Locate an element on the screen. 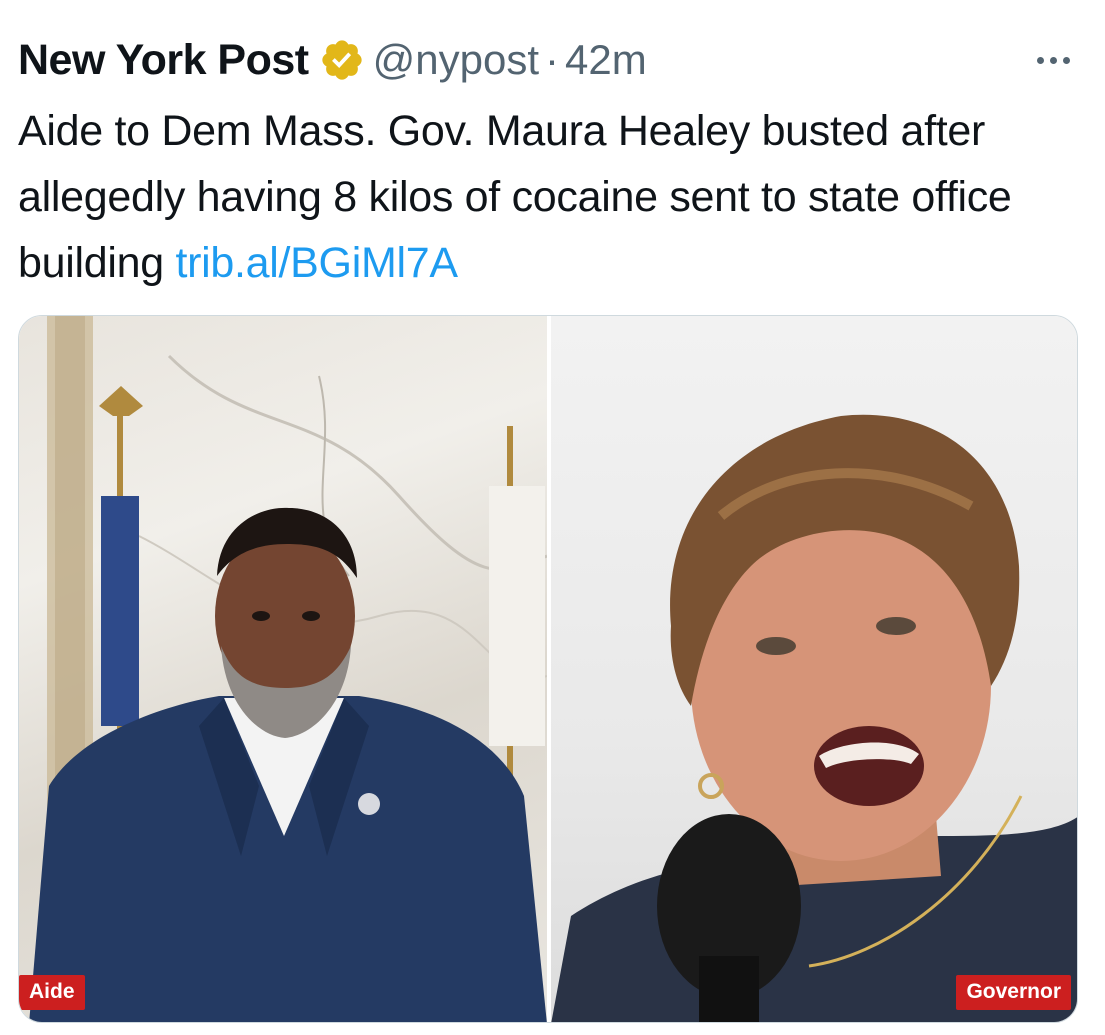  more-options-button is located at coordinates (1053, 60).